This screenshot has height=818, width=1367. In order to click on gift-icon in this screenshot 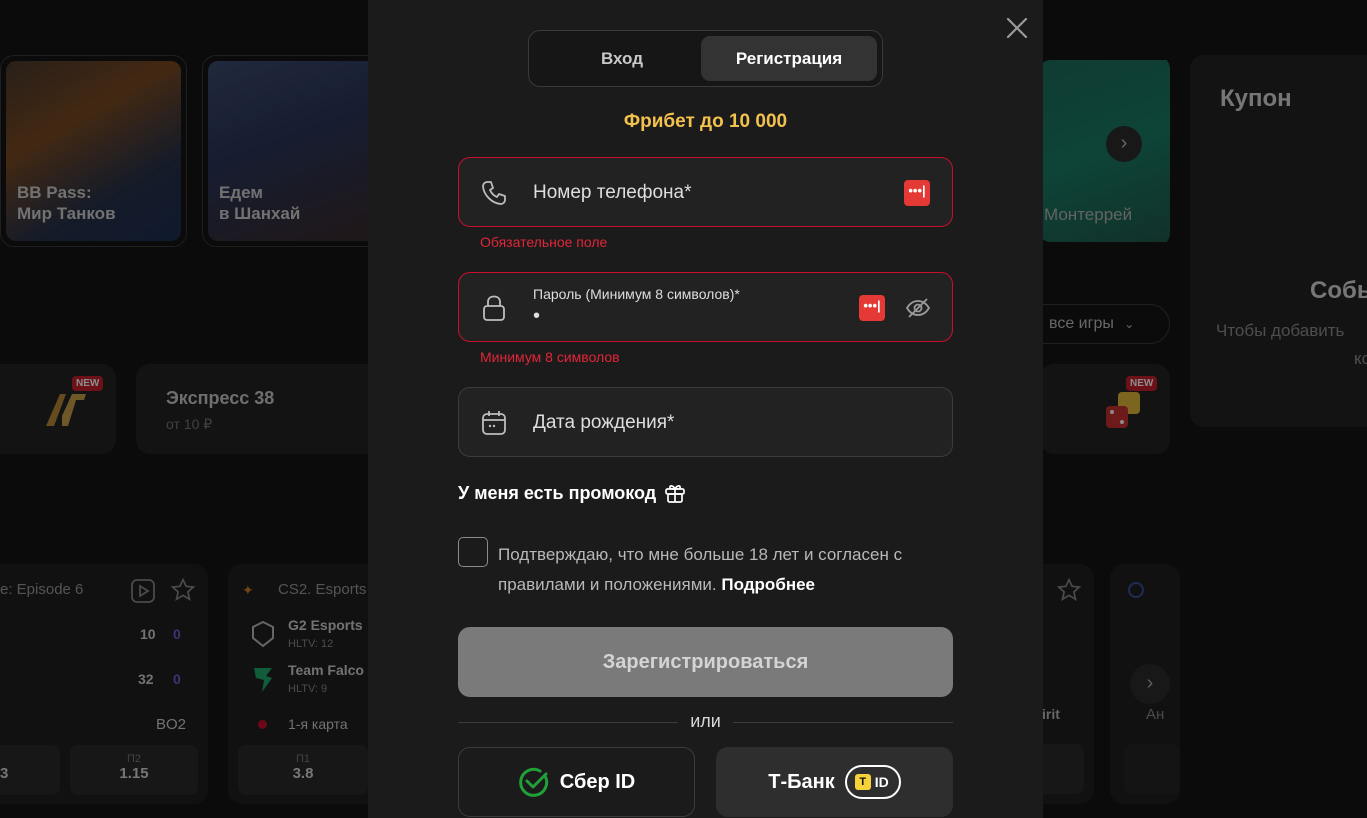, I will do `click(675, 494)`.